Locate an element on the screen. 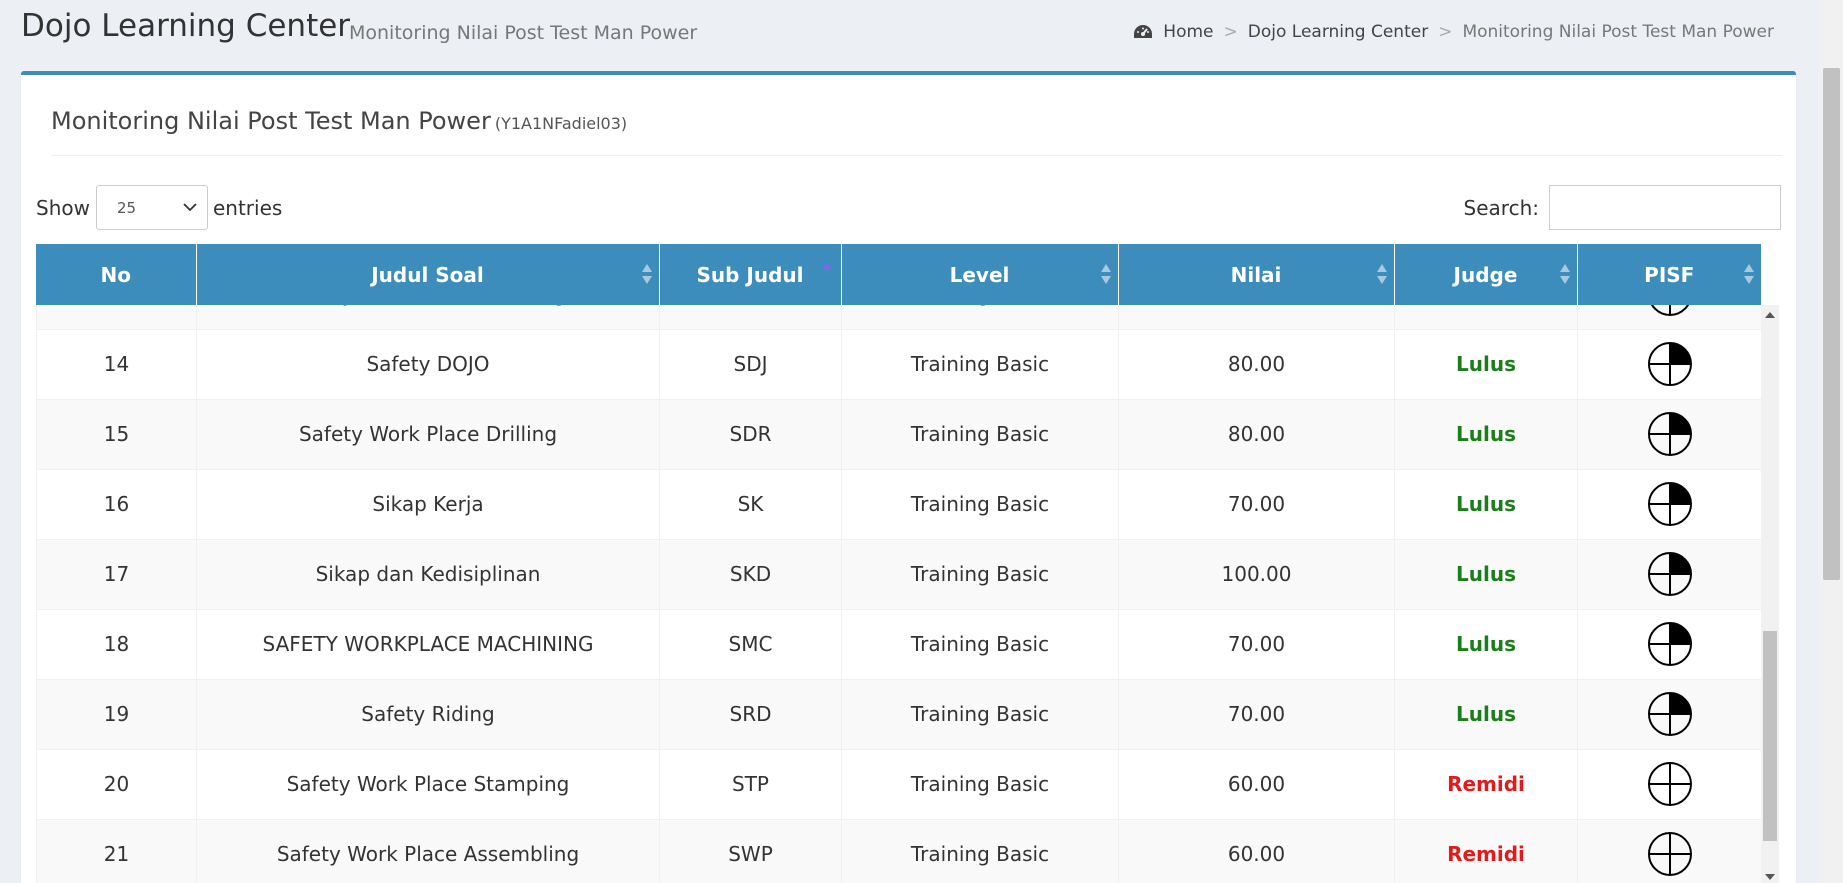 This screenshot has width=1843, height=883. cell-sub: SRD is located at coordinates (750, 714).